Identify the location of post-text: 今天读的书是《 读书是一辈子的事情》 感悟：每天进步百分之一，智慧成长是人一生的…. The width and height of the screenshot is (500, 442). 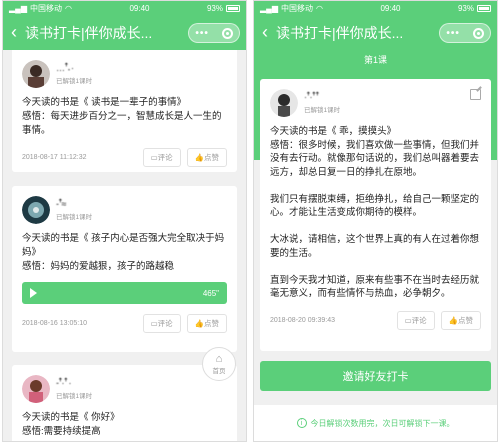
(122, 116).